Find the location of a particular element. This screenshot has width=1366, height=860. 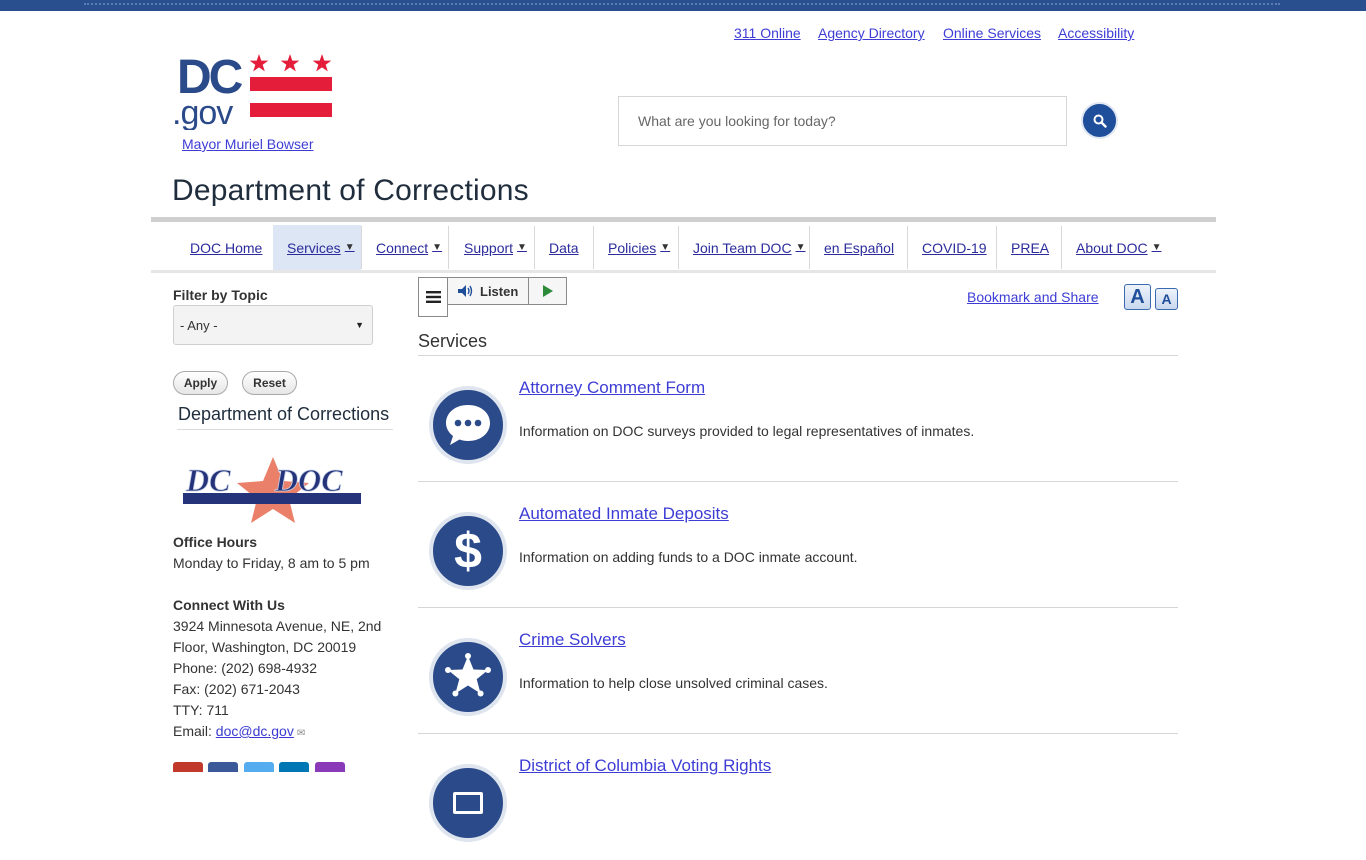

tty-number: TTY: 711 is located at coordinates (201, 710).